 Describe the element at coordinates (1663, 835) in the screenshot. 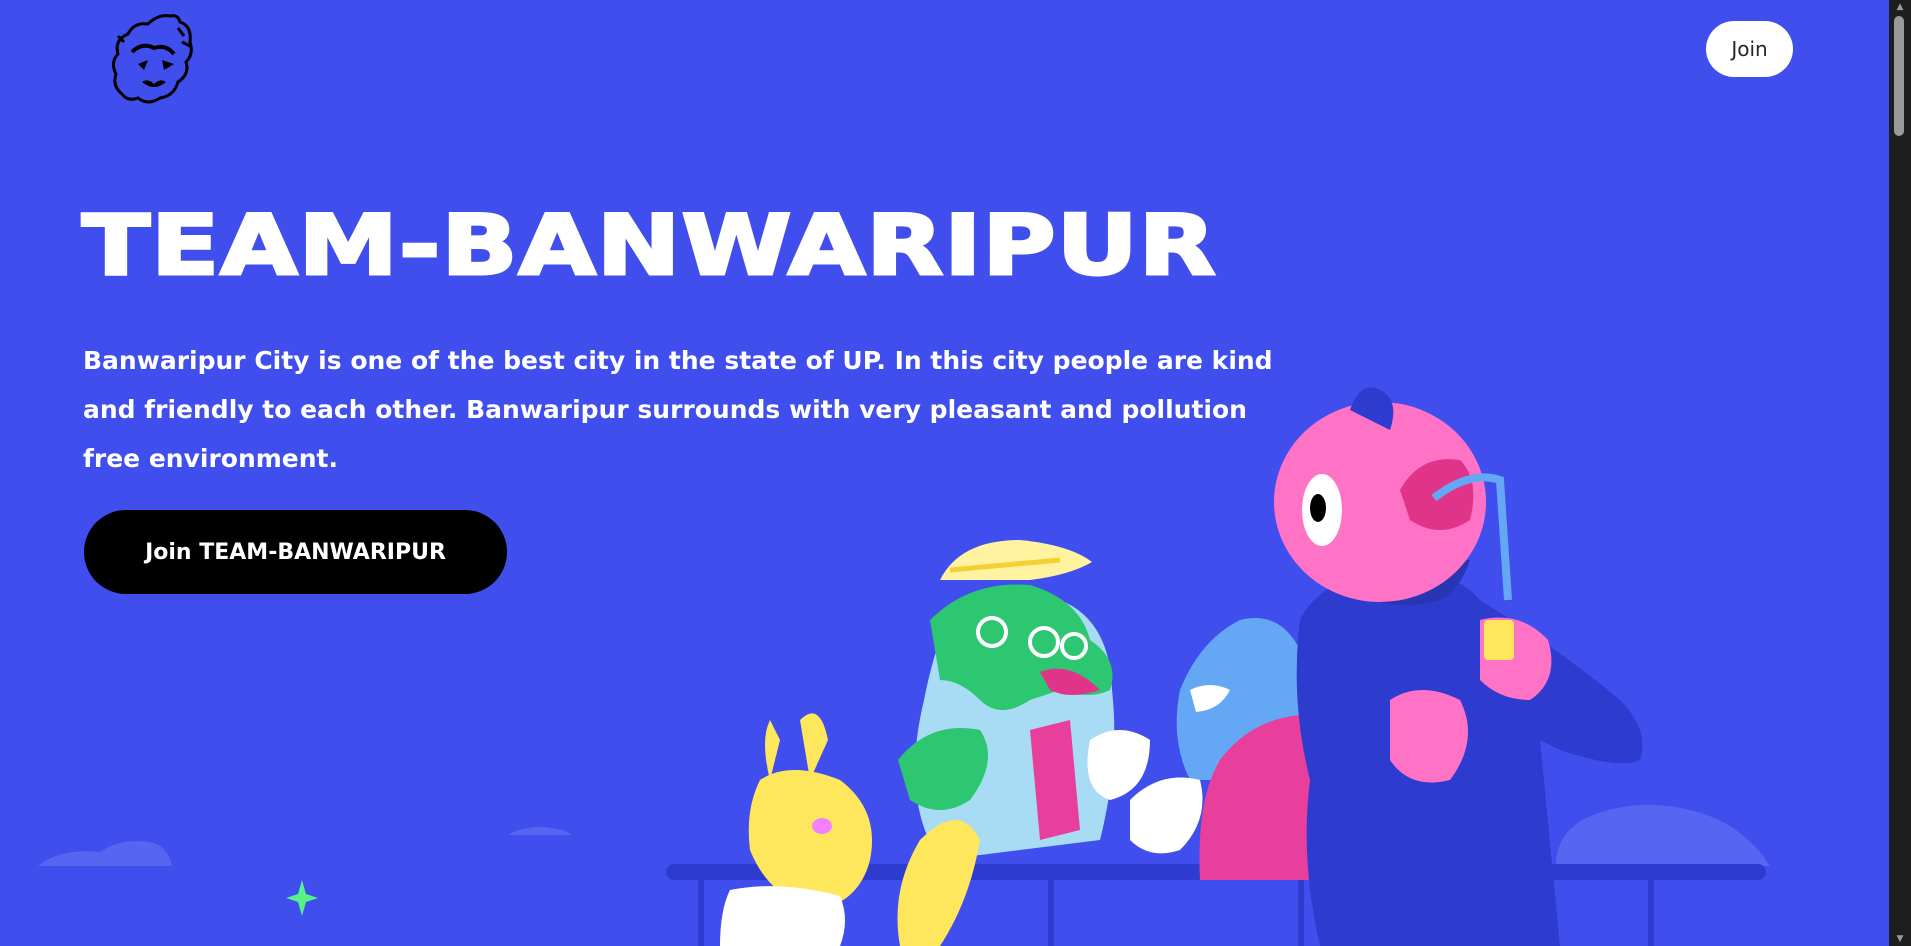

I see `cloud-right` at that location.